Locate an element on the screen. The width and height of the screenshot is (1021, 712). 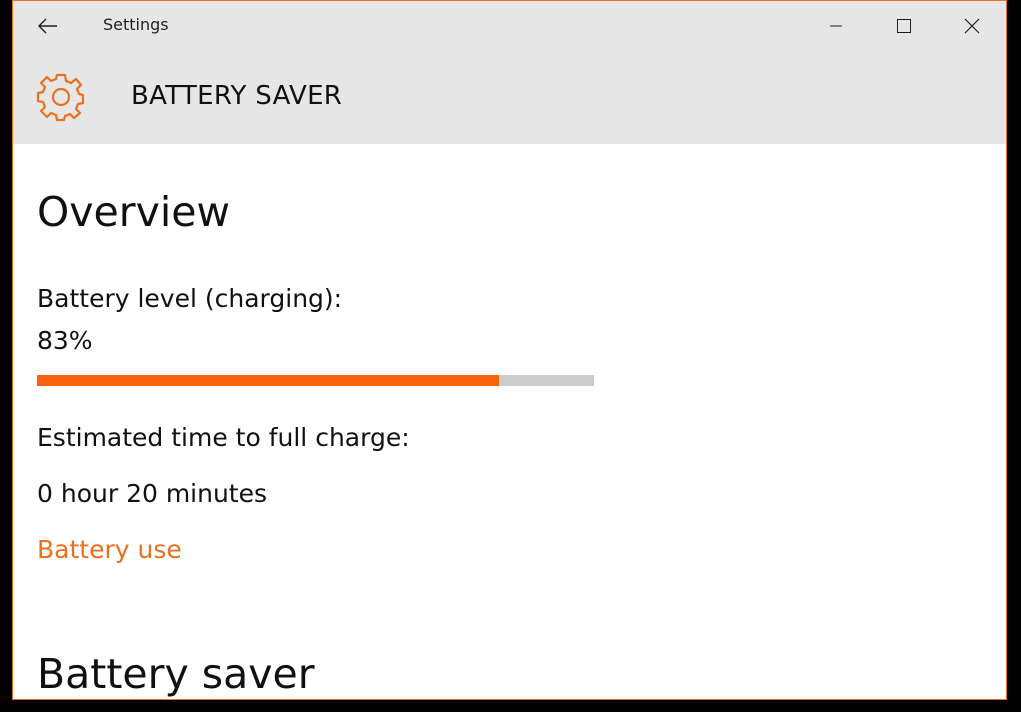
back-button is located at coordinates (48, 26).